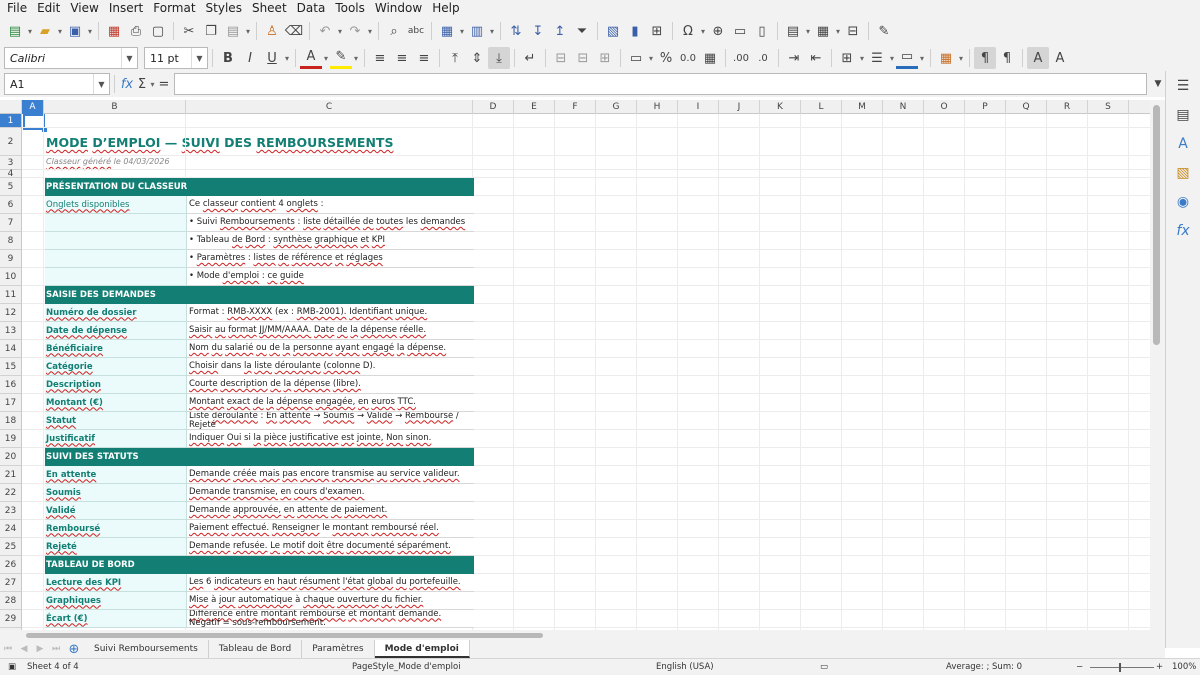  I want to click on redo-dropdown-icon: ▾, so click(370, 31).